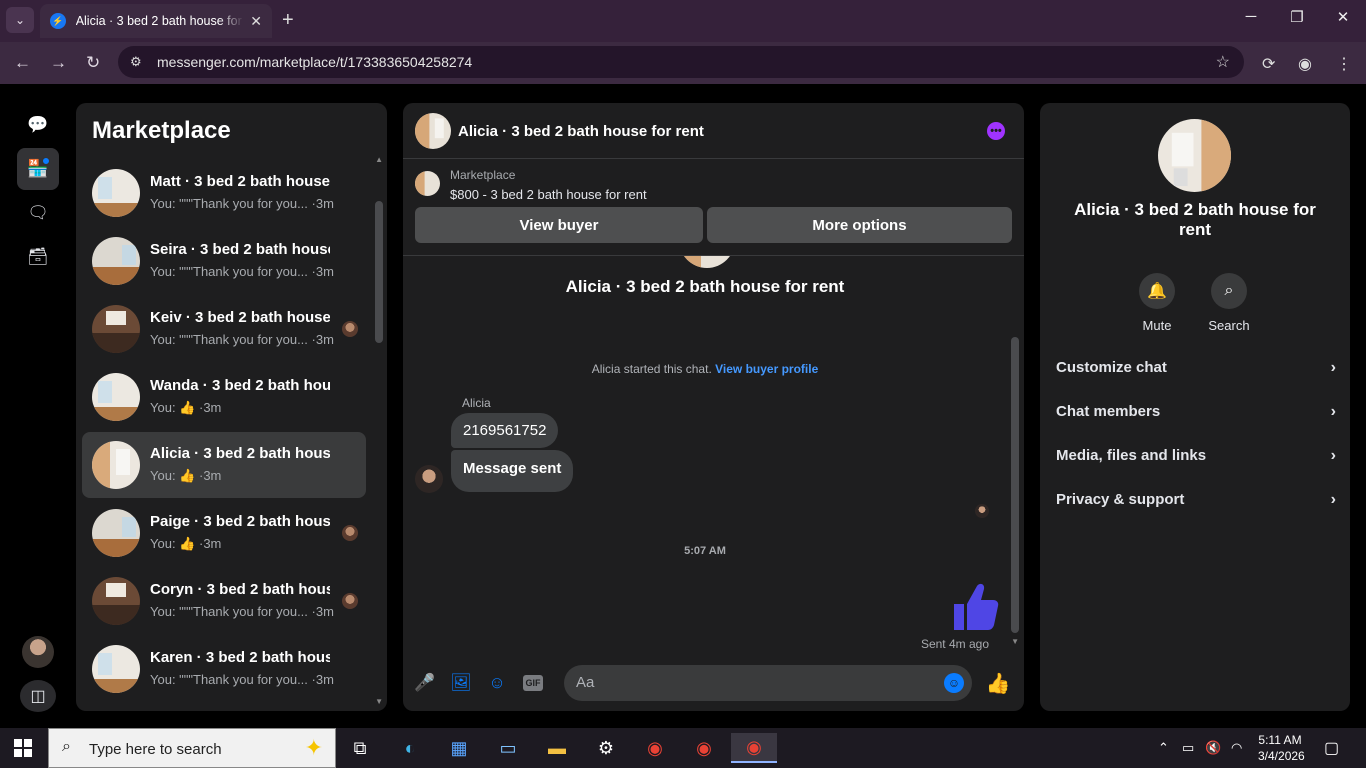 Image resolution: width=1366 pixels, height=768 pixels. Describe the element at coordinates (704, 748) in the screenshot. I see `chrome-profile-icon: ◉` at that location.